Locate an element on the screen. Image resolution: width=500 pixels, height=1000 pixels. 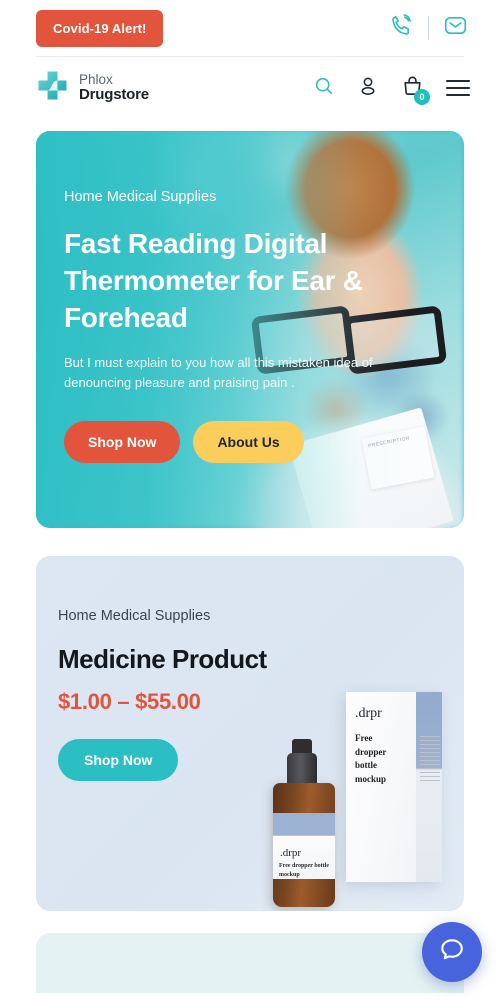
bottle-brand-label: .drpr is located at coordinates (291, 853).